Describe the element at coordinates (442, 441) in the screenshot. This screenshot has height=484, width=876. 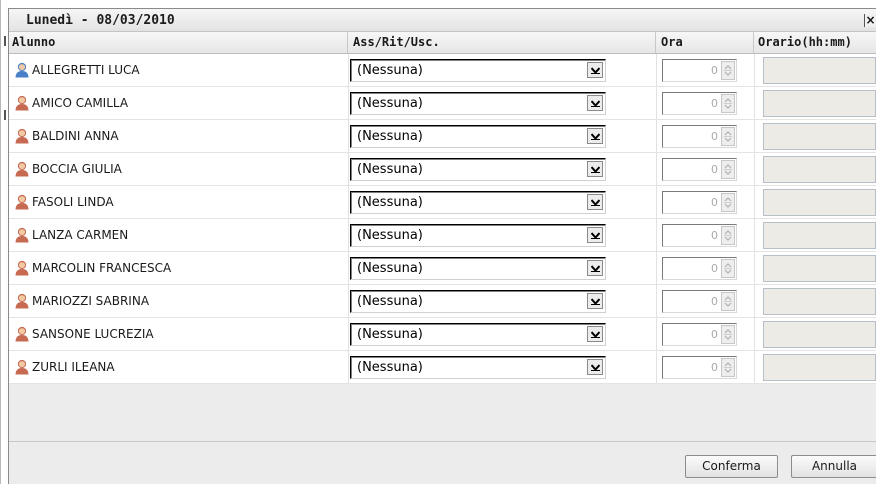
I see `footer-divider` at that location.